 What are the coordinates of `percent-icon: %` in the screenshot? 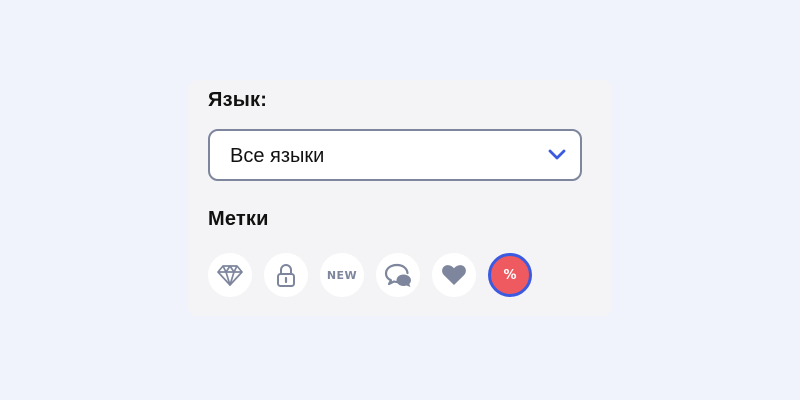 It's located at (510, 275).